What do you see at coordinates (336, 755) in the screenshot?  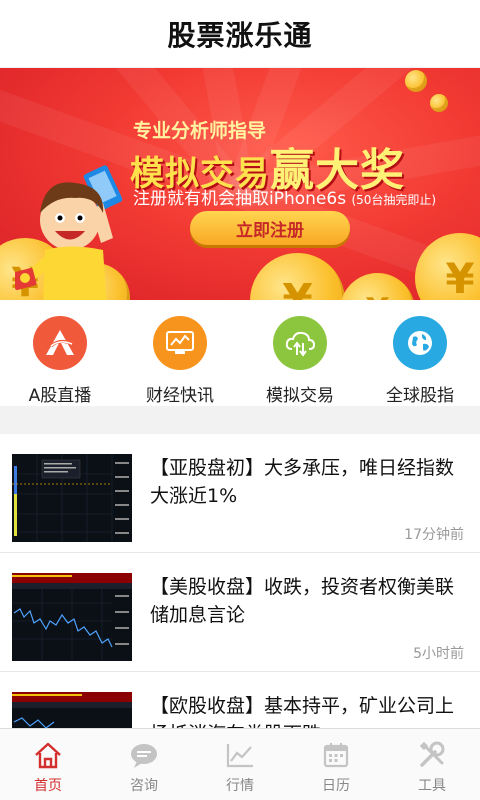 I see `calendar-icon` at bounding box center [336, 755].